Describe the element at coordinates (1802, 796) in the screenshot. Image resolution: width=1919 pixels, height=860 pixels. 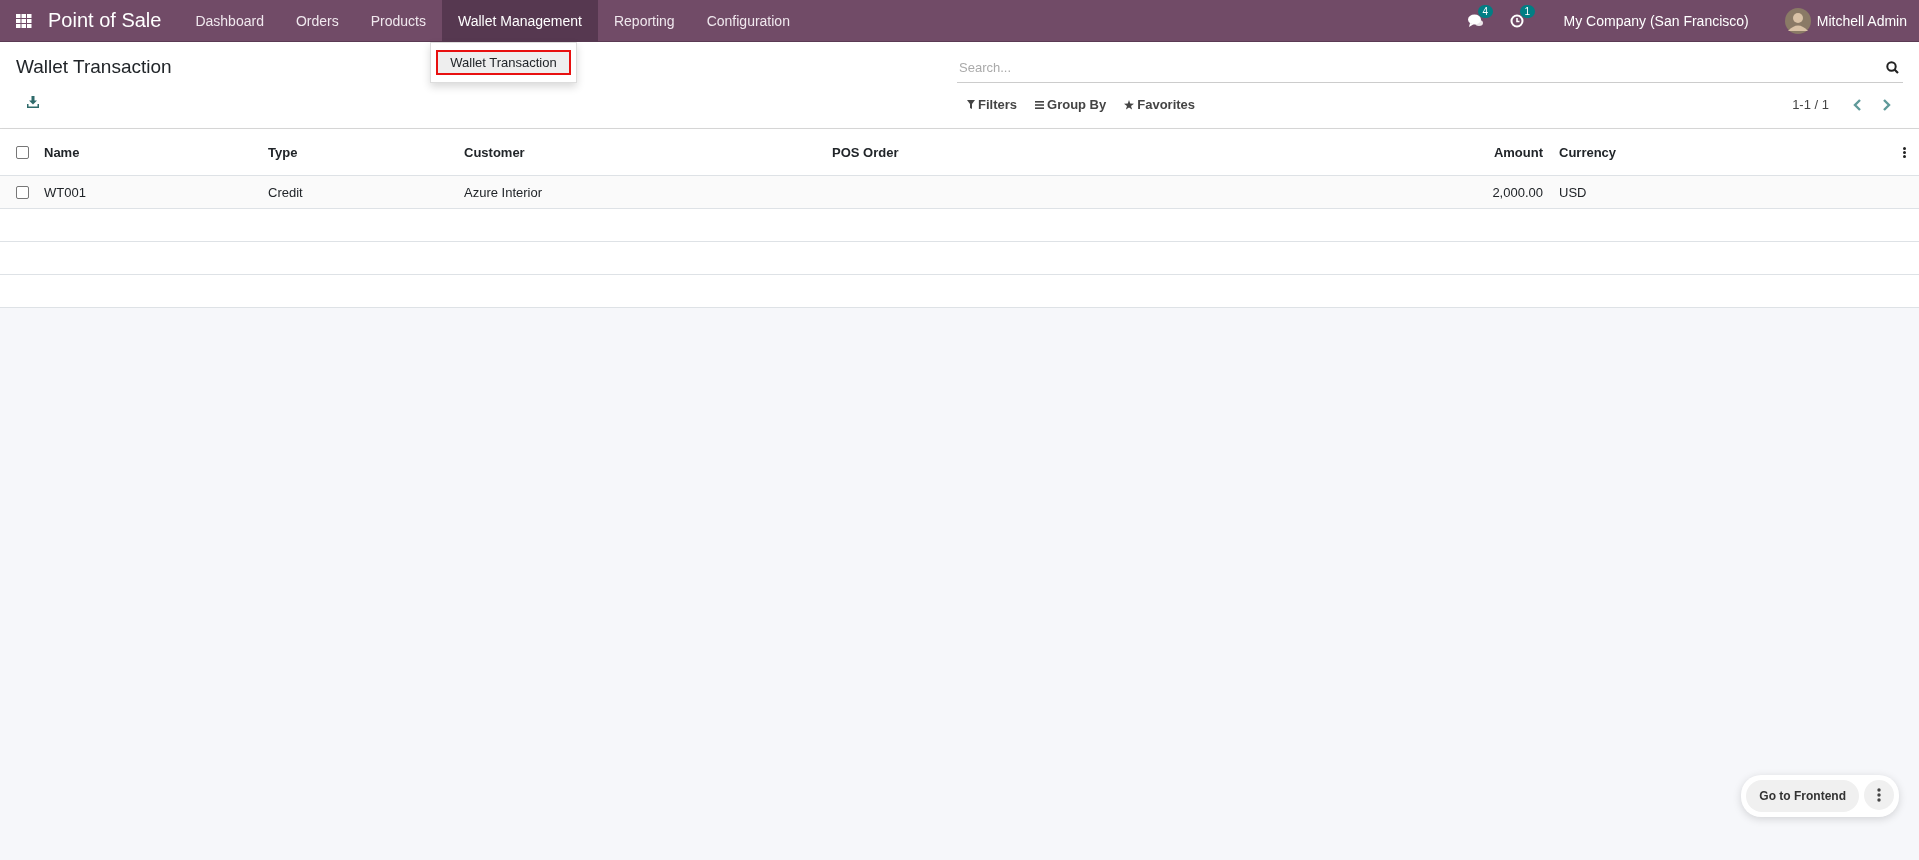
I see `go-to-frontend-button: Go to Frontend` at that location.